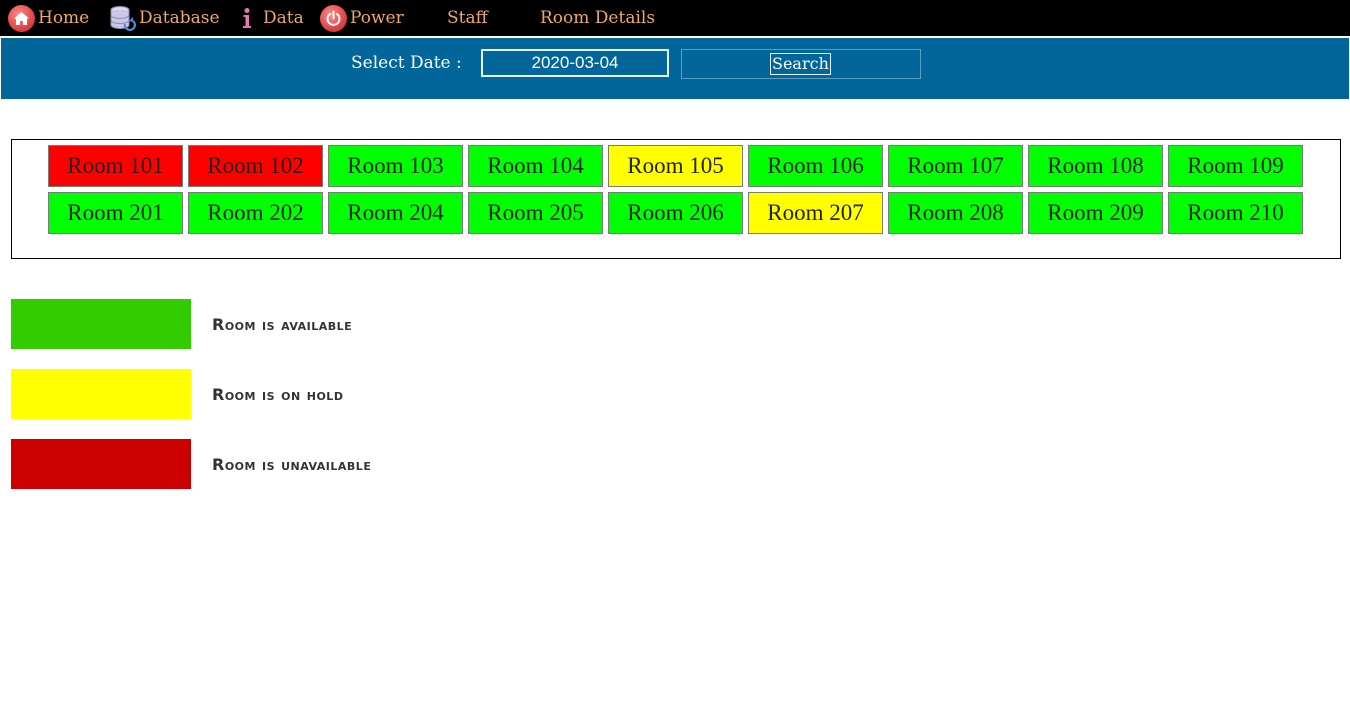 This screenshot has height=725, width=1350. I want to click on legend-label-unavailable: Room is unavailable, so click(292, 464).